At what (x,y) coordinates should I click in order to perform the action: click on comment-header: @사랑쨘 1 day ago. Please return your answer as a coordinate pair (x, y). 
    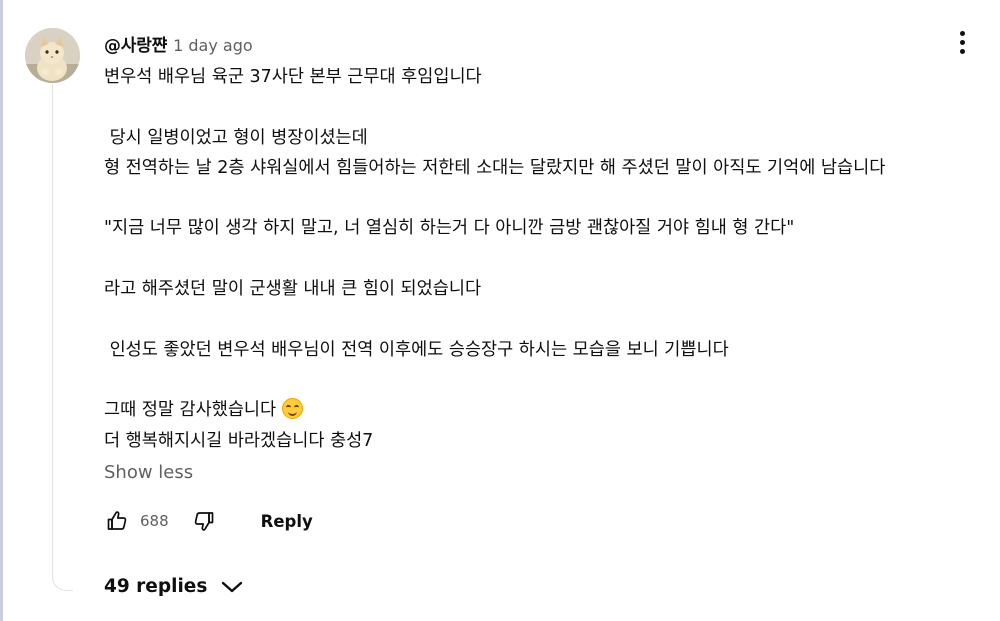
    Looking at the image, I should click on (178, 43).